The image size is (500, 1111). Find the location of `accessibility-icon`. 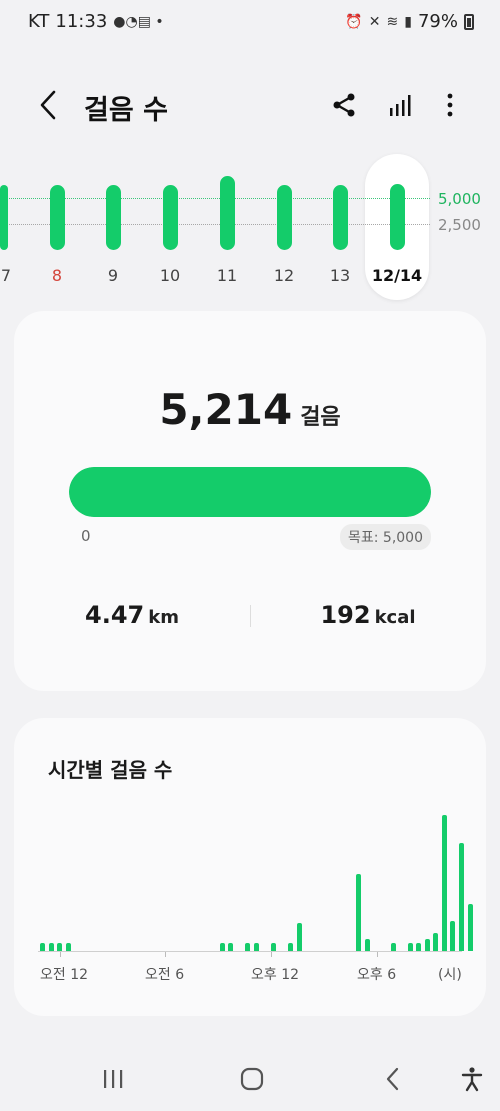

accessibility-icon is located at coordinates (472, 1079).